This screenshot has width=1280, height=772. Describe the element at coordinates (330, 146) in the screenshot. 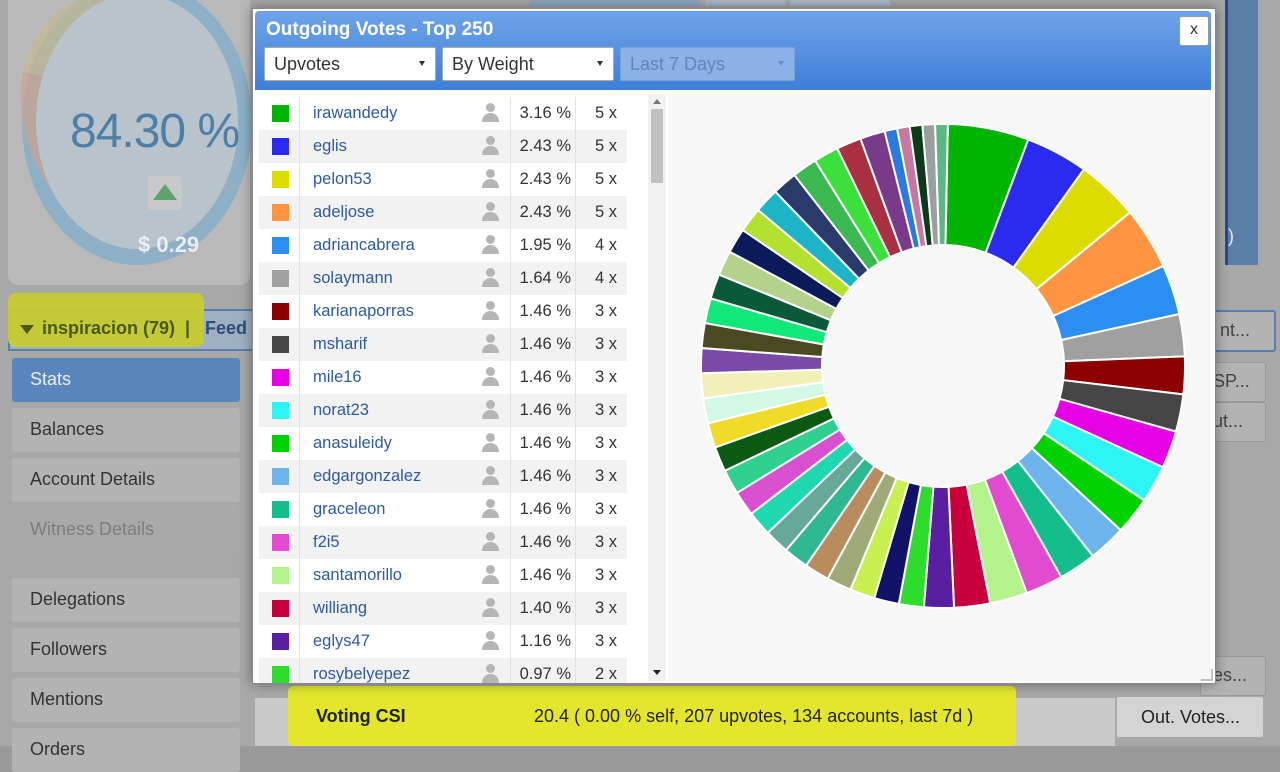

I see `voter-name-link: eglis` at that location.